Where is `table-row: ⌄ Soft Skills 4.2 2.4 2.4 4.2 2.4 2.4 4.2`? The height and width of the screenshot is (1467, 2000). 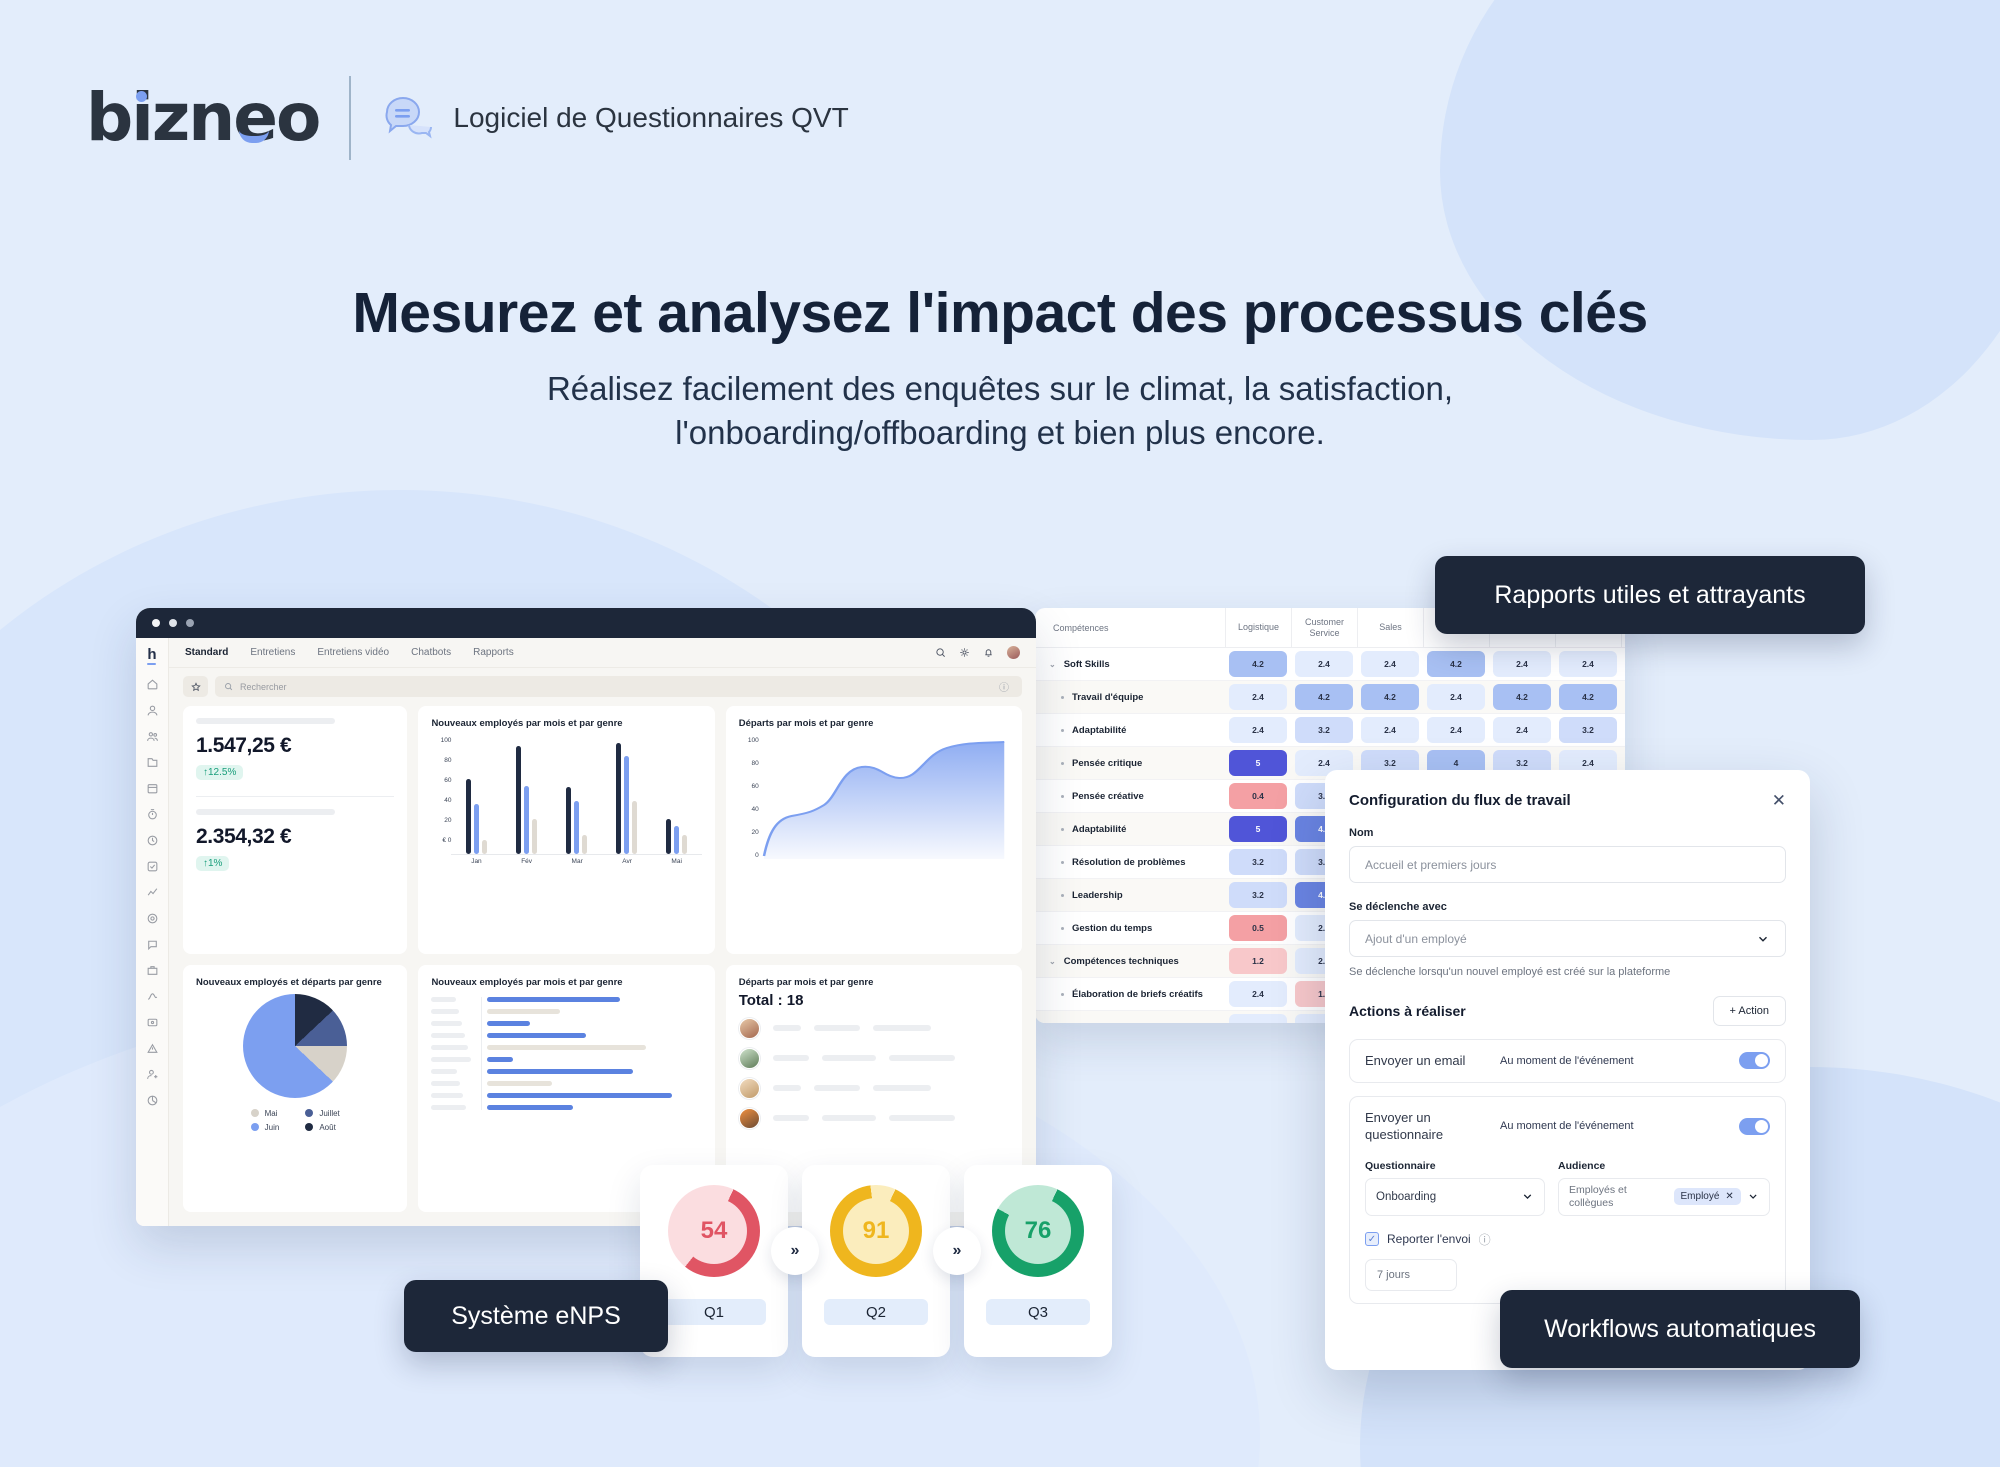 table-row: ⌄ Soft Skills 4.2 2.4 2.4 4.2 2.4 2.4 4.2 is located at coordinates (1330, 664).